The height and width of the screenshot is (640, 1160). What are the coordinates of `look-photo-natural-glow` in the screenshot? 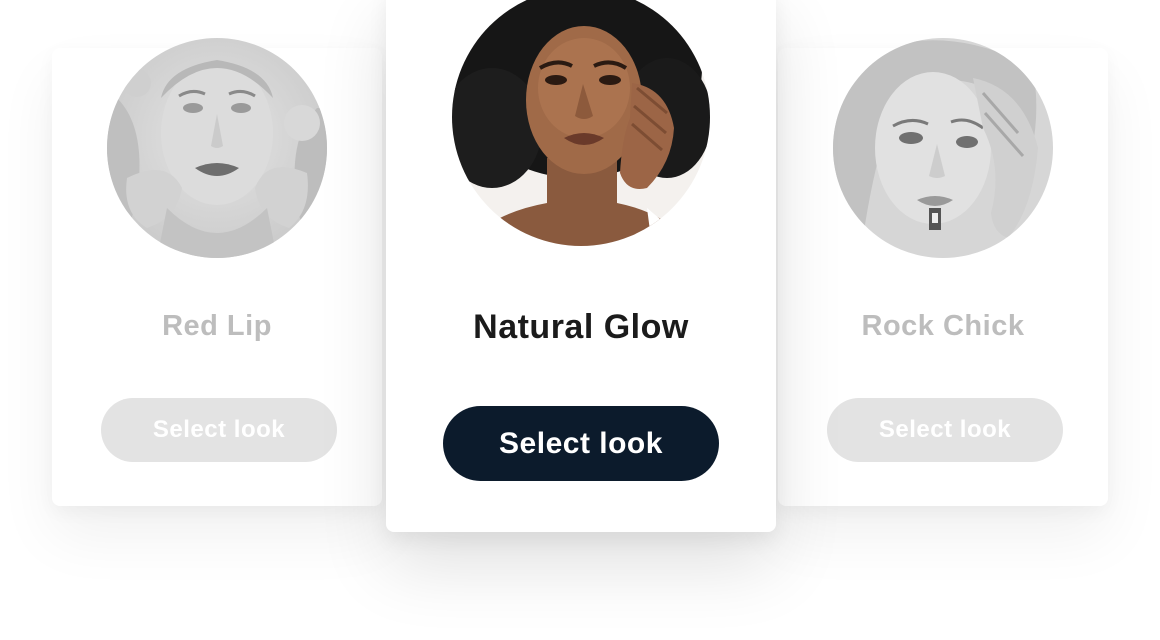 It's located at (581, 123).